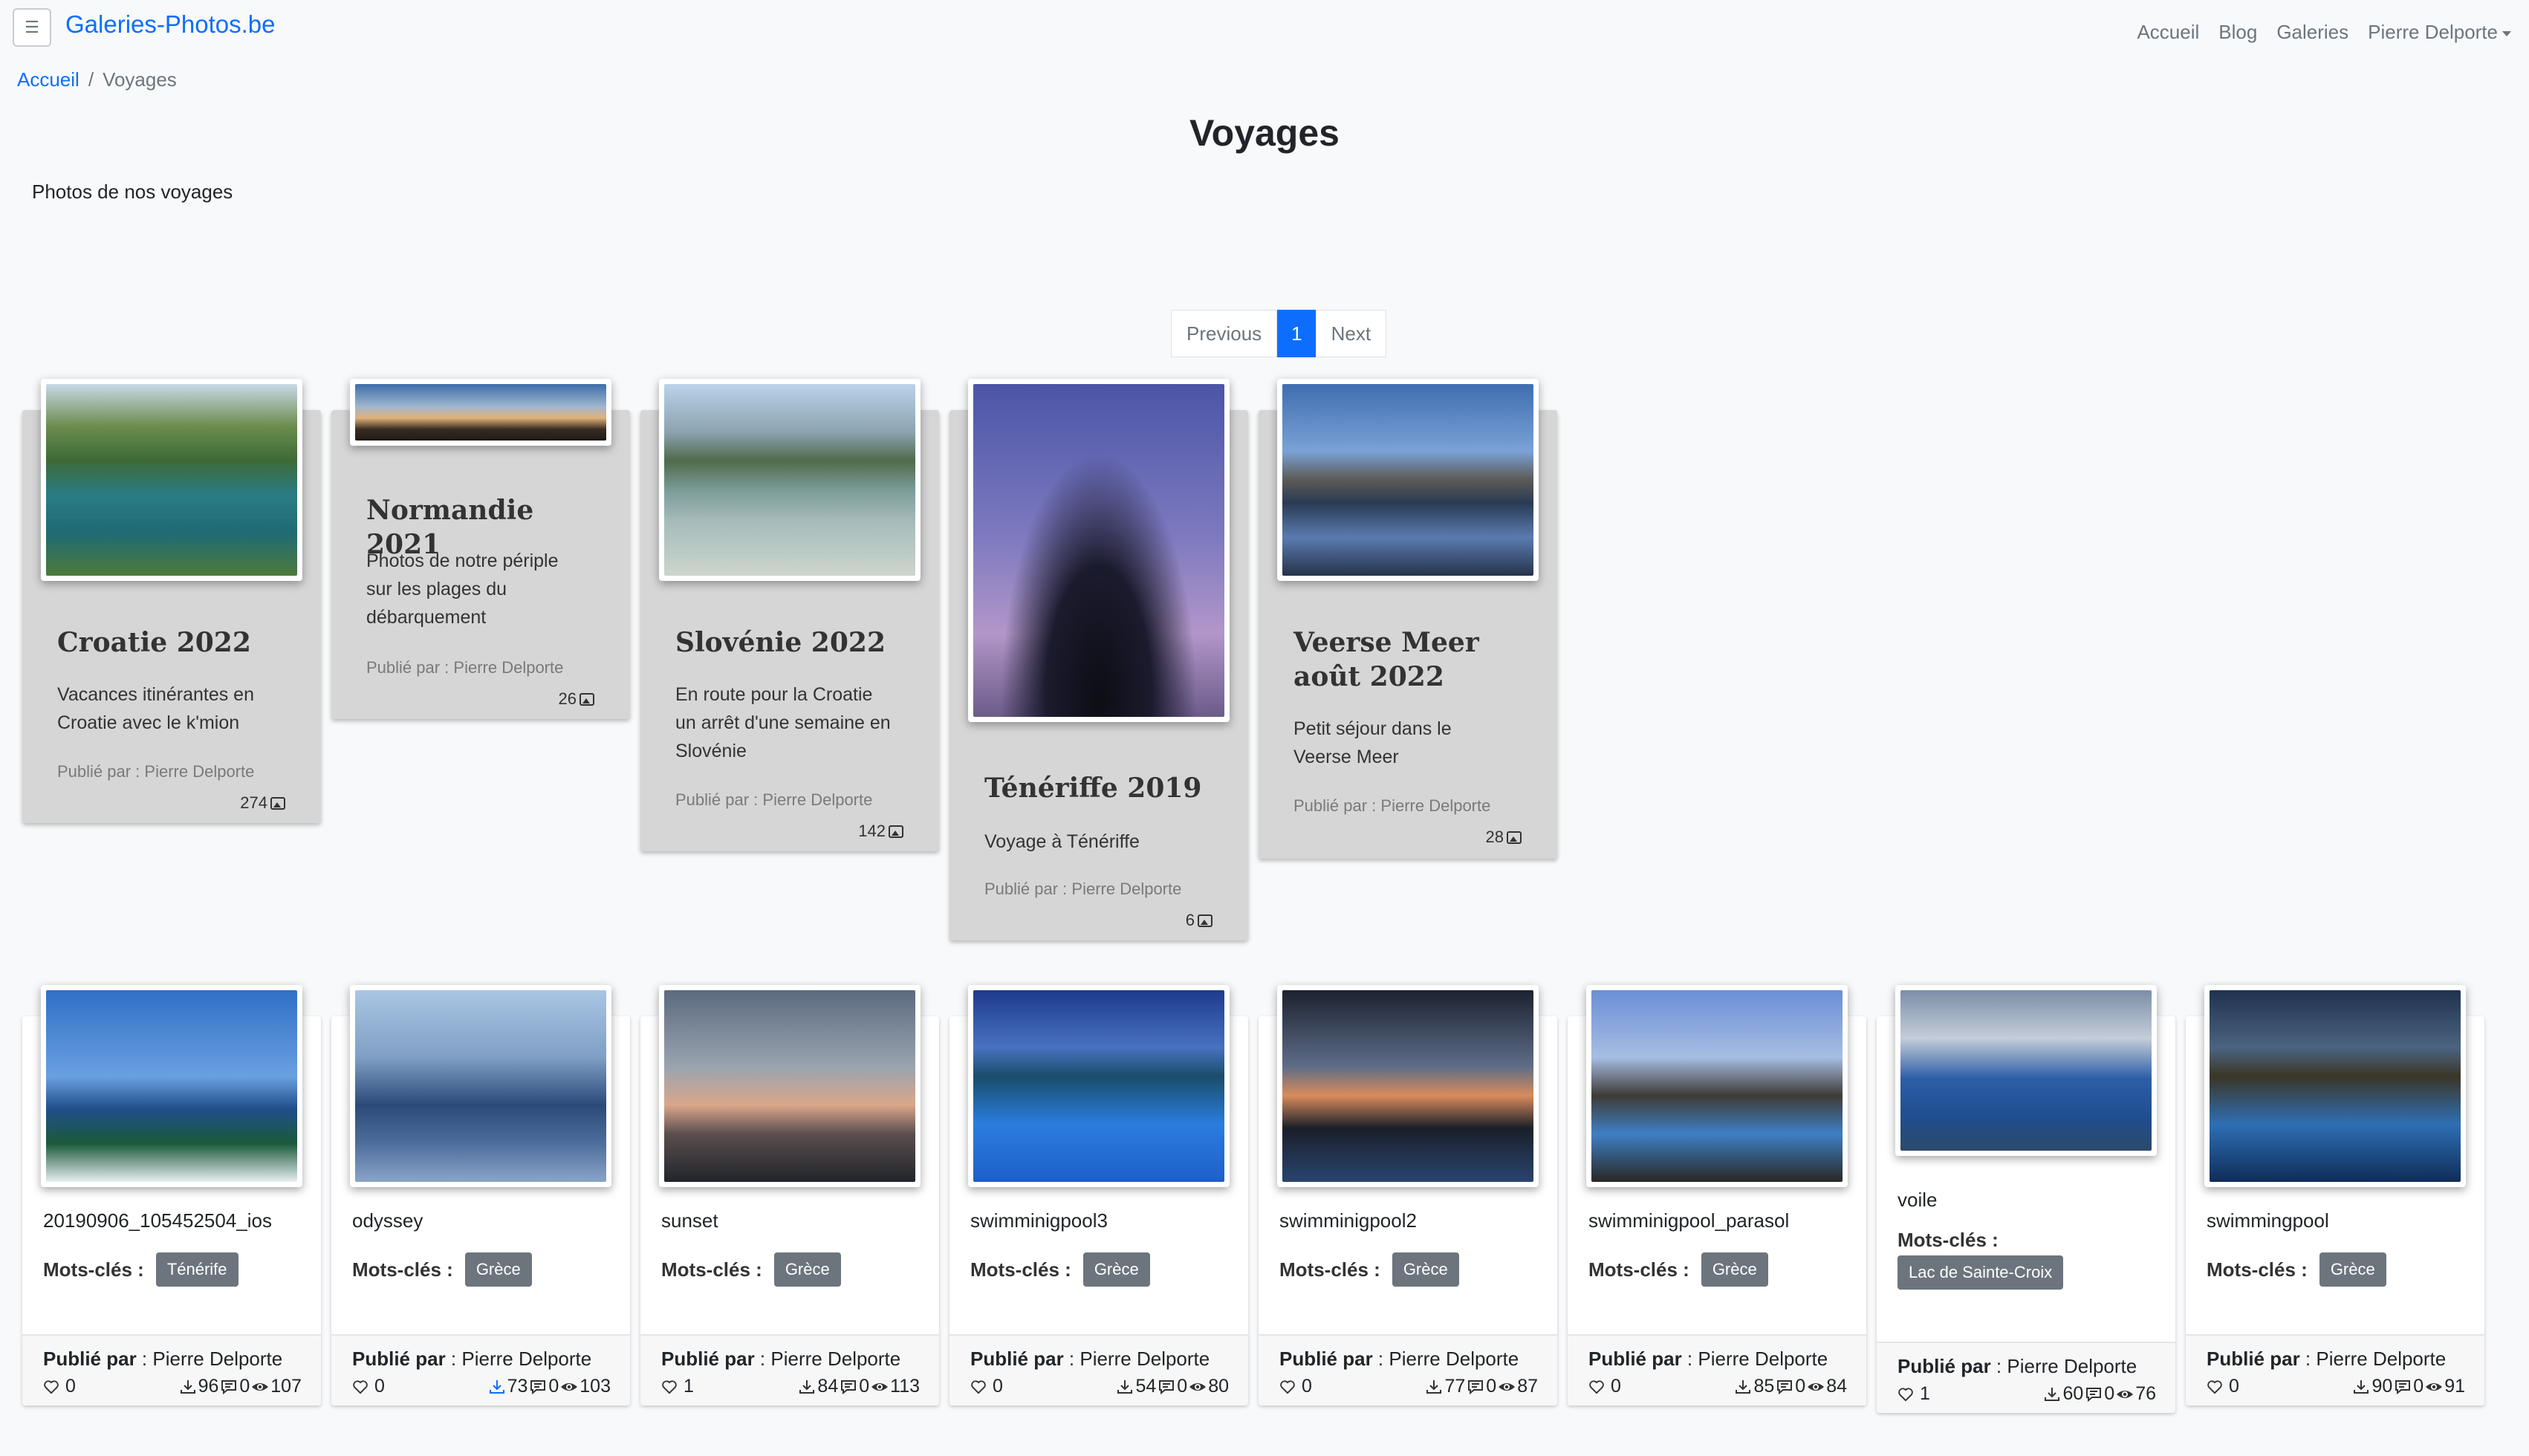 This screenshot has width=2529, height=1456. I want to click on gallery-photo-count: 142, so click(881, 831).